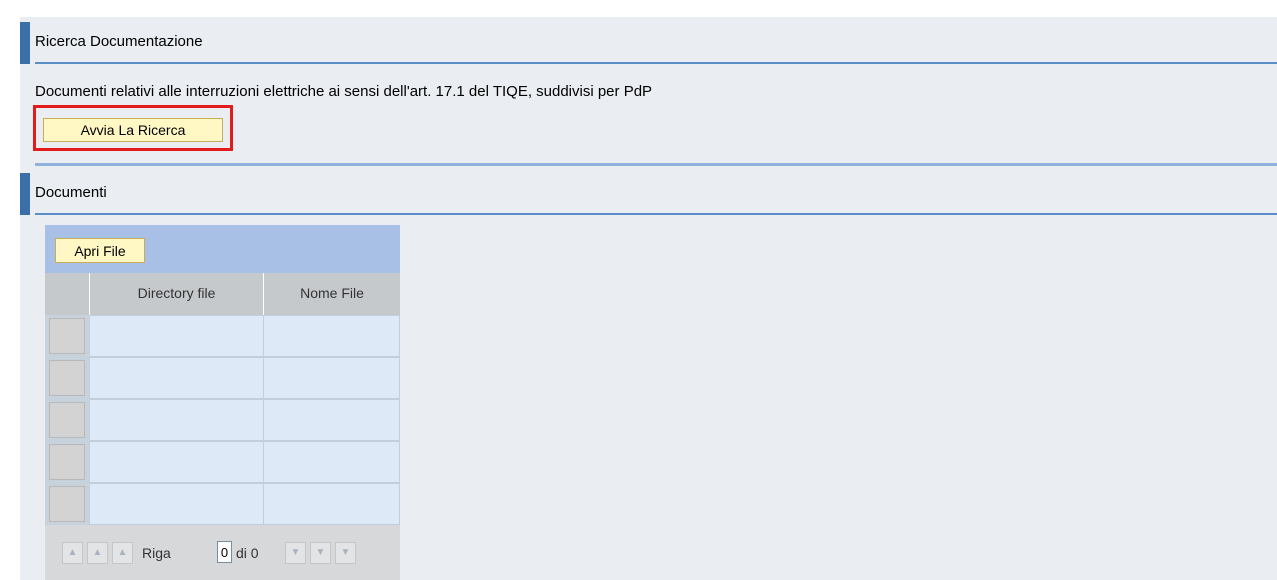 The width and height of the screenshot is (1277, 580). What do you see at coordinates (648, 43) in the screenshot?
I see `search-section-header: Ricerca Documentazione` at bounding box center [648, 43].